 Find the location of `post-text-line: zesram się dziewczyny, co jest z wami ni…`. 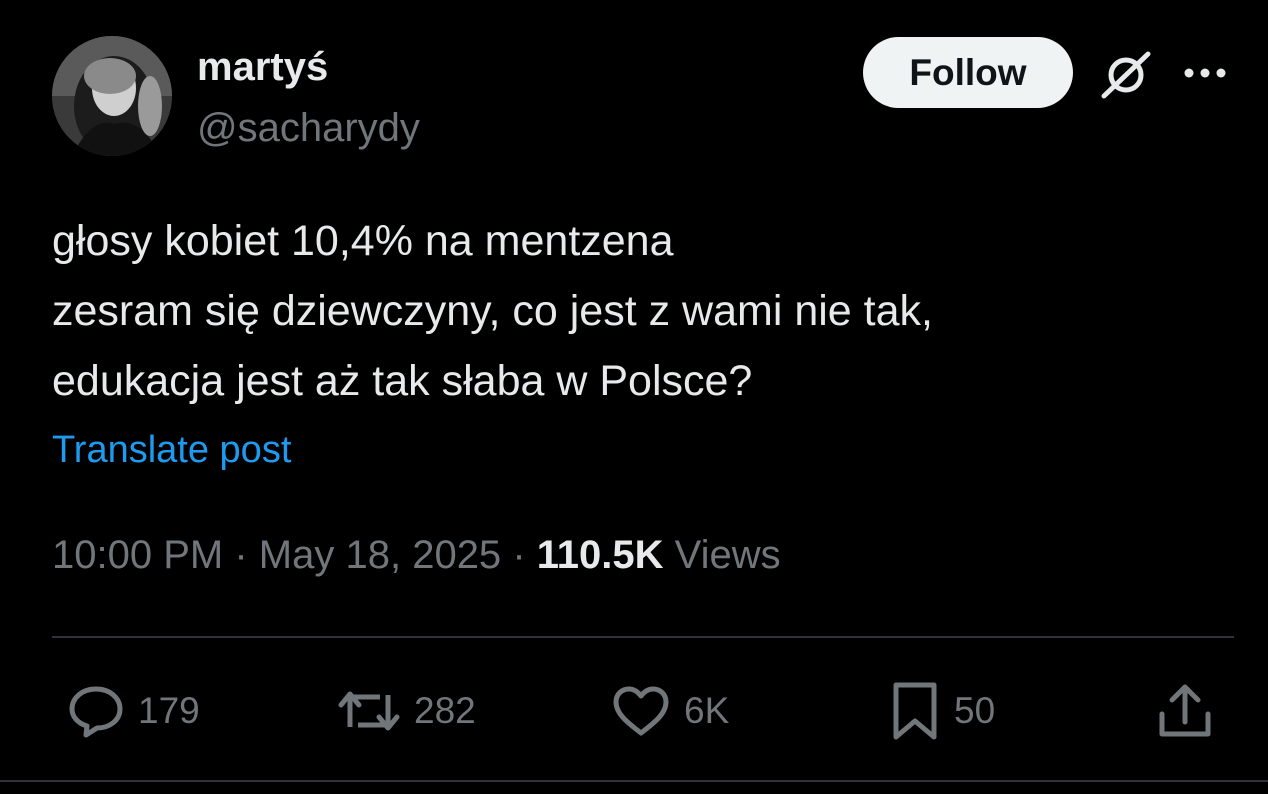

post-text-line: zesram się dziewczyny, co jest z wami ni… is located at coordinates (492, 311).